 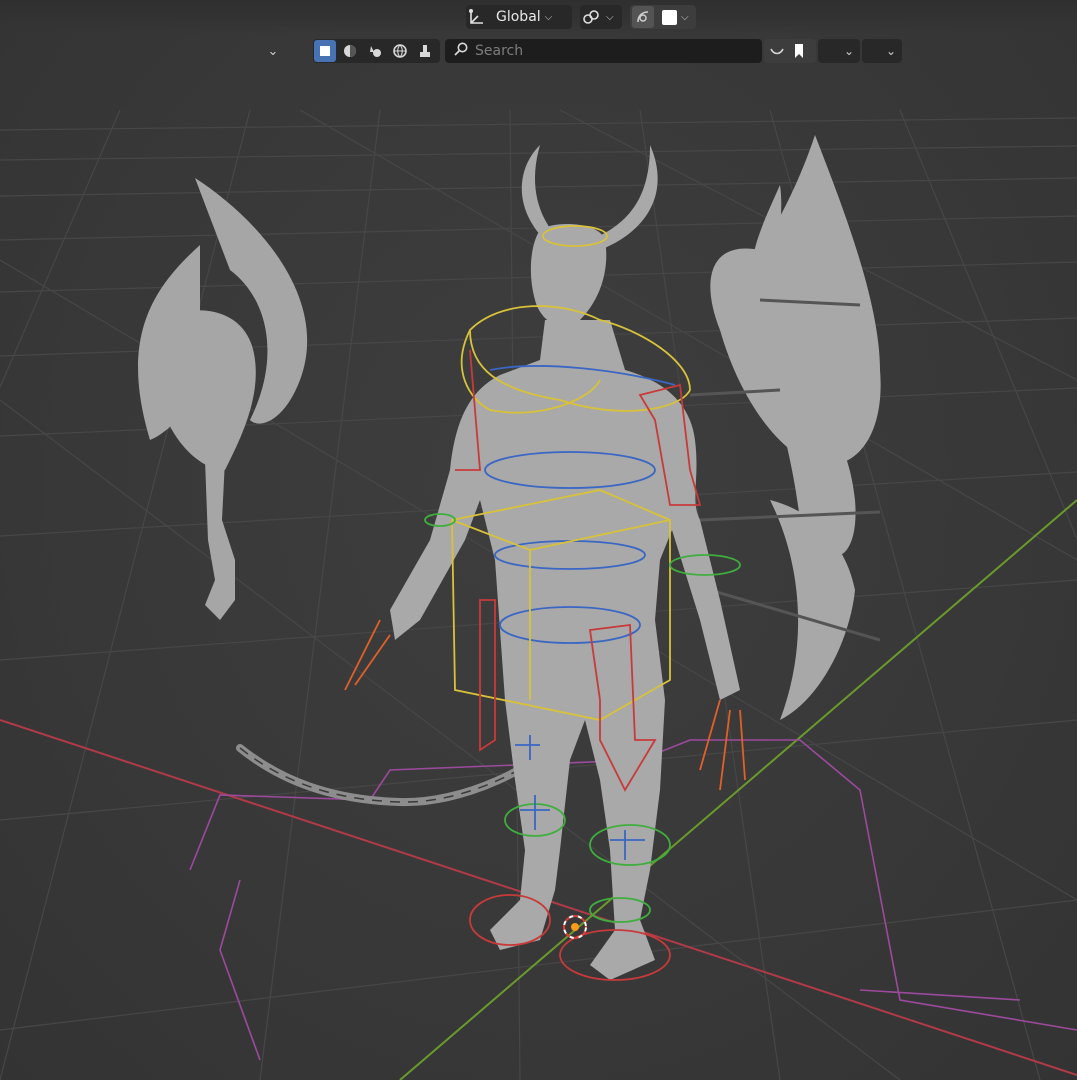 What do you see at coordinates (350, 51) in the screenshot?
I see `shading-icon` at bounding box center [350, 51].